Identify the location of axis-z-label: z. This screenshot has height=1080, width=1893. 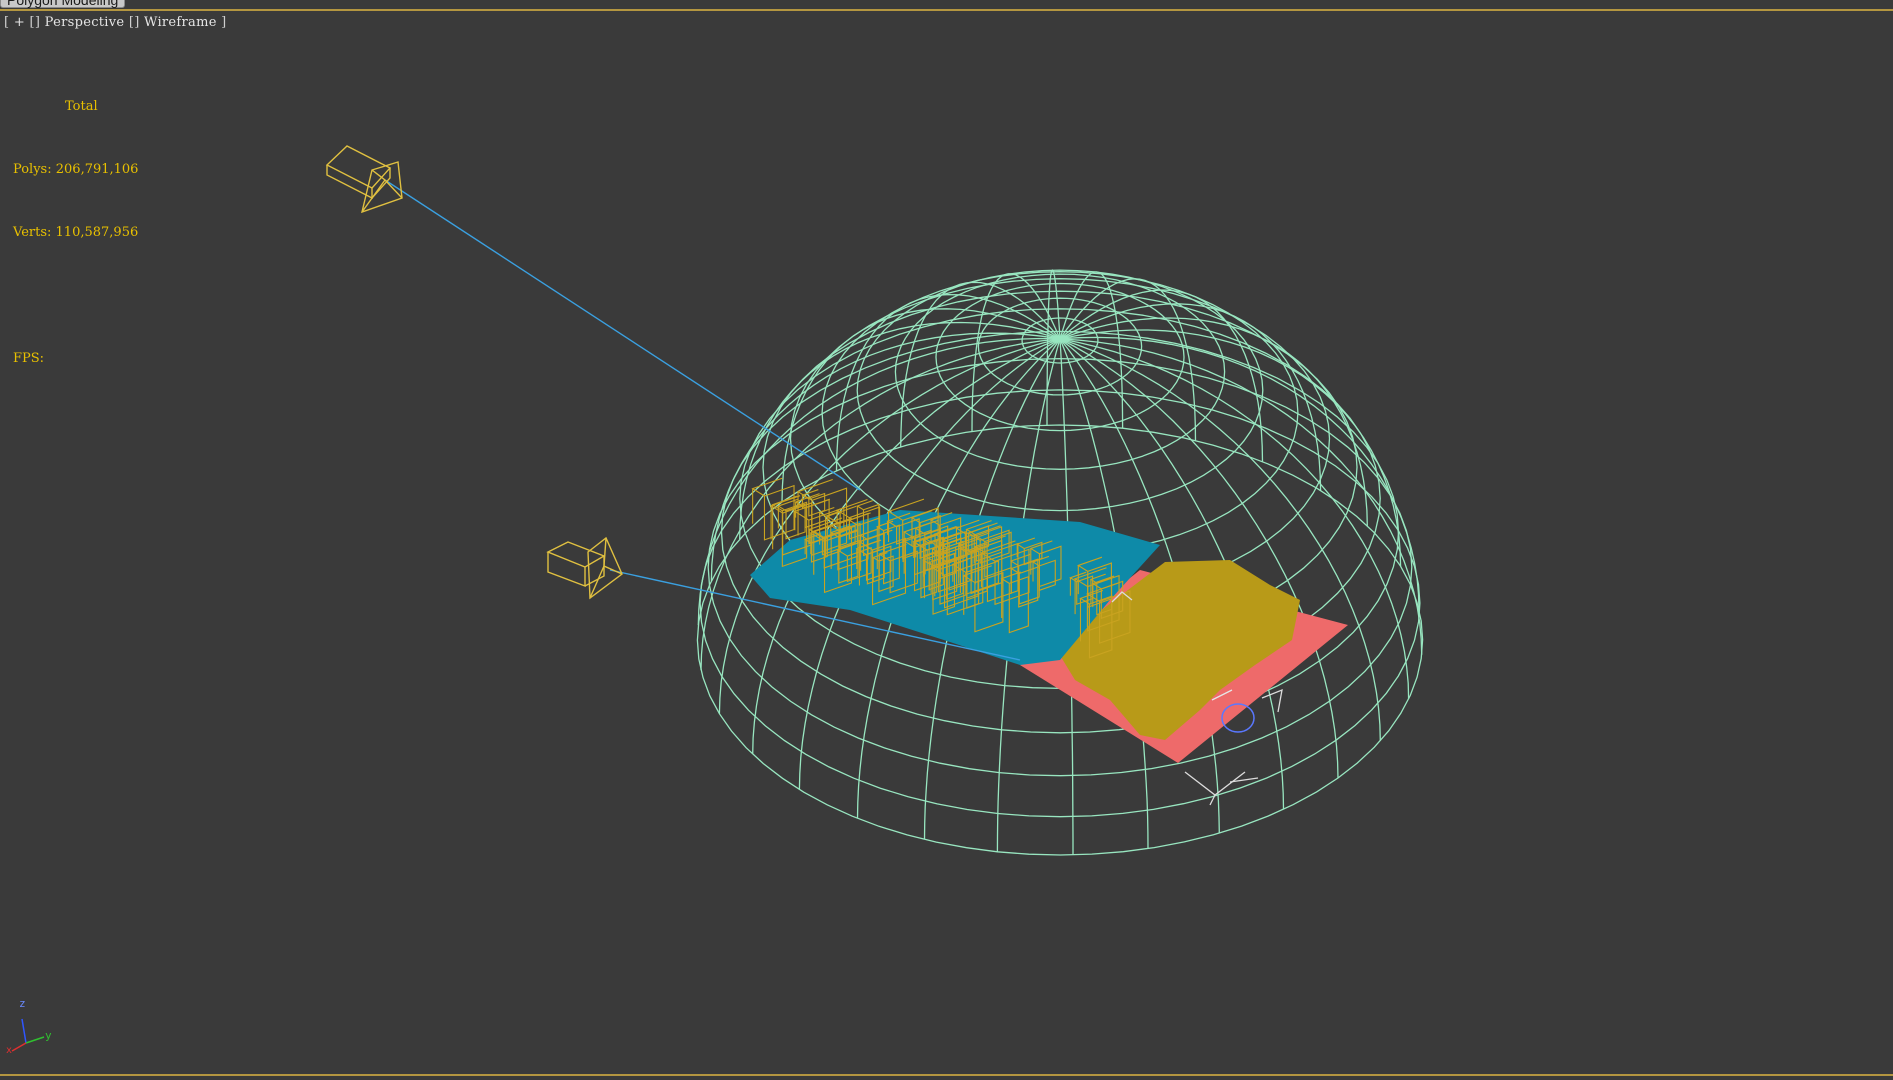
(22, 1003).